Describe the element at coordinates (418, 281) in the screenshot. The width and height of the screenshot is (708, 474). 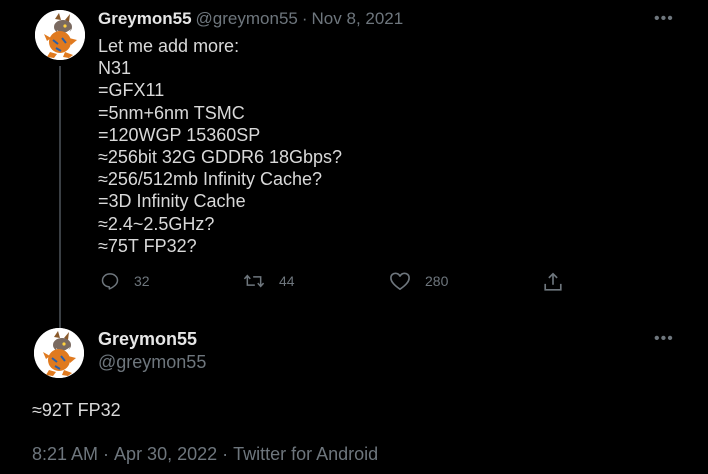
I see `like-button: 280` at that location.